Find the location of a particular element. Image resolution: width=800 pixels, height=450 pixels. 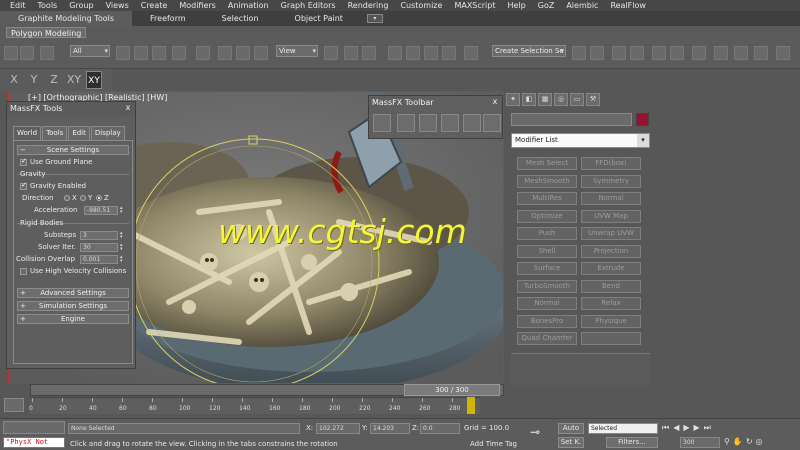

modifier-button: Bend is located at coordinates (611, 286).